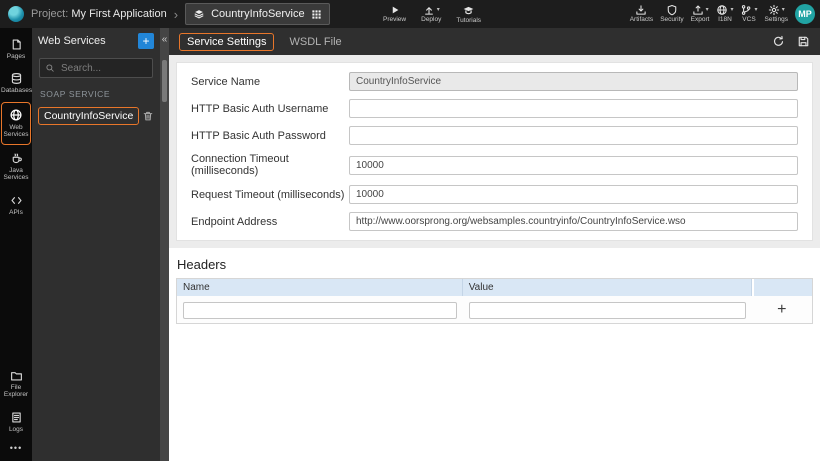 This screenshot has height=461, width=820. What do you see at coordinates (227, 41) in the screenshot?
I see `tab-service-settings: Service Settings` at bounding box center [227, 41].